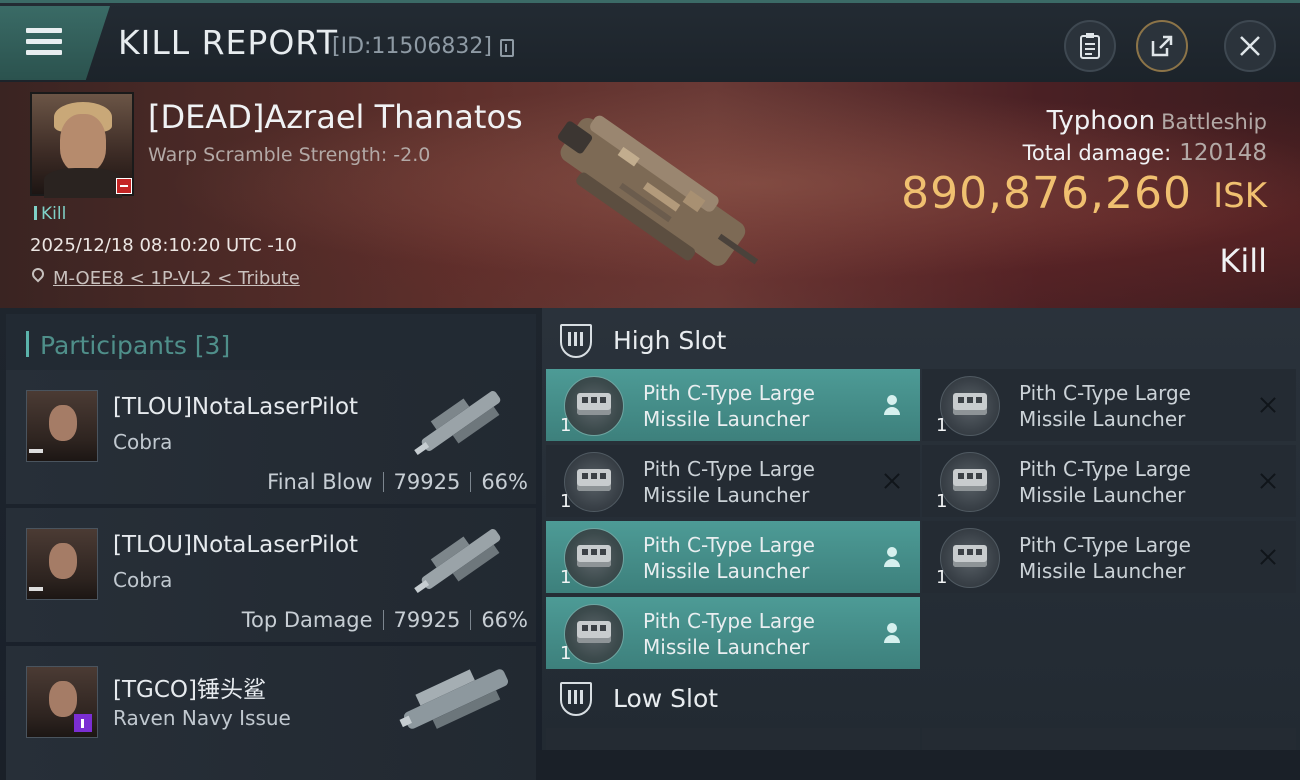  Describe the element at coordinates (335, 117) in the screenshot. I see `victim-name: [DEAD]Azrael Thanatos` at that location.